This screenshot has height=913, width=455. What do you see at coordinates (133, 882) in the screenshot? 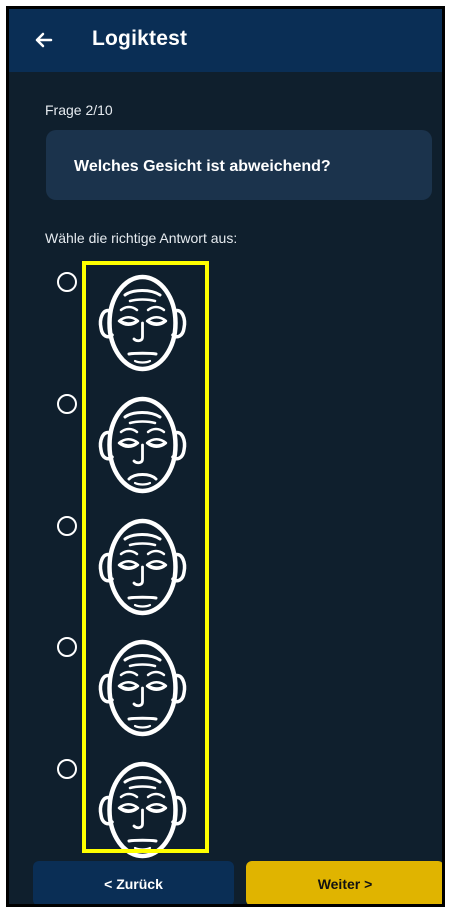
I see `back-button: < Zurück` at bounding box center [133, 882].